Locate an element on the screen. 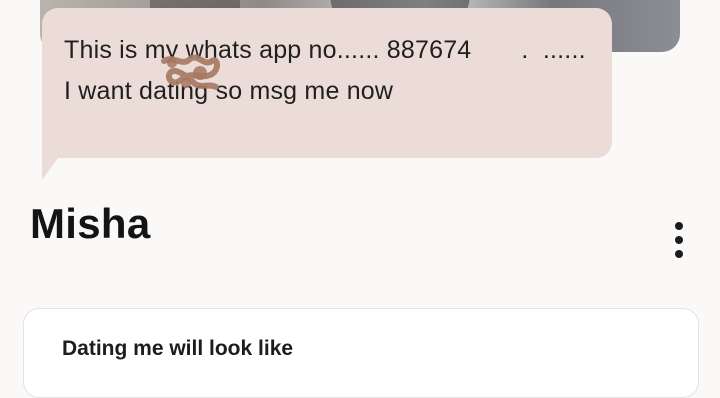 The width and height of the screenshot is (720, 398). redaction-scribble is located at coordinates (190, 72).